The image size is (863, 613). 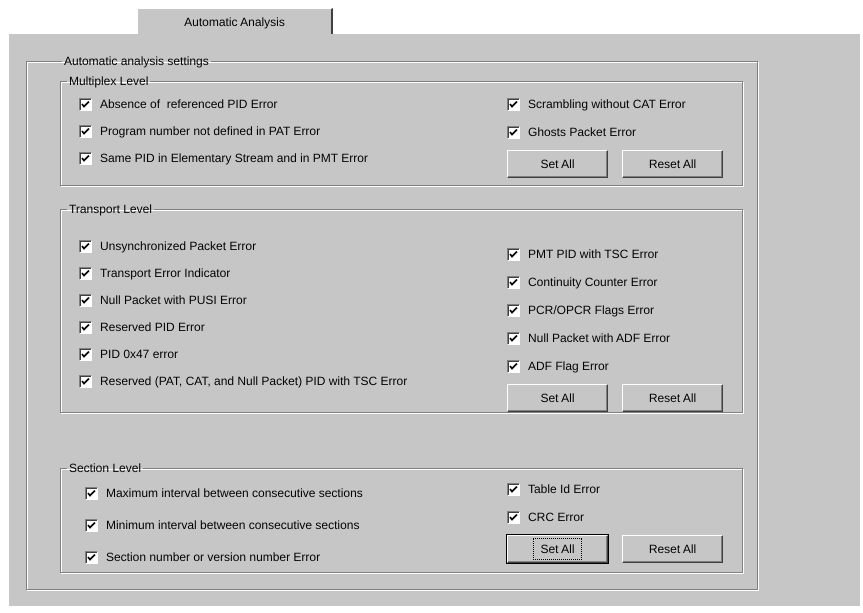 I want to click on checkbox-label: Scrambling without CAT Error, so click(x=607, y=104).